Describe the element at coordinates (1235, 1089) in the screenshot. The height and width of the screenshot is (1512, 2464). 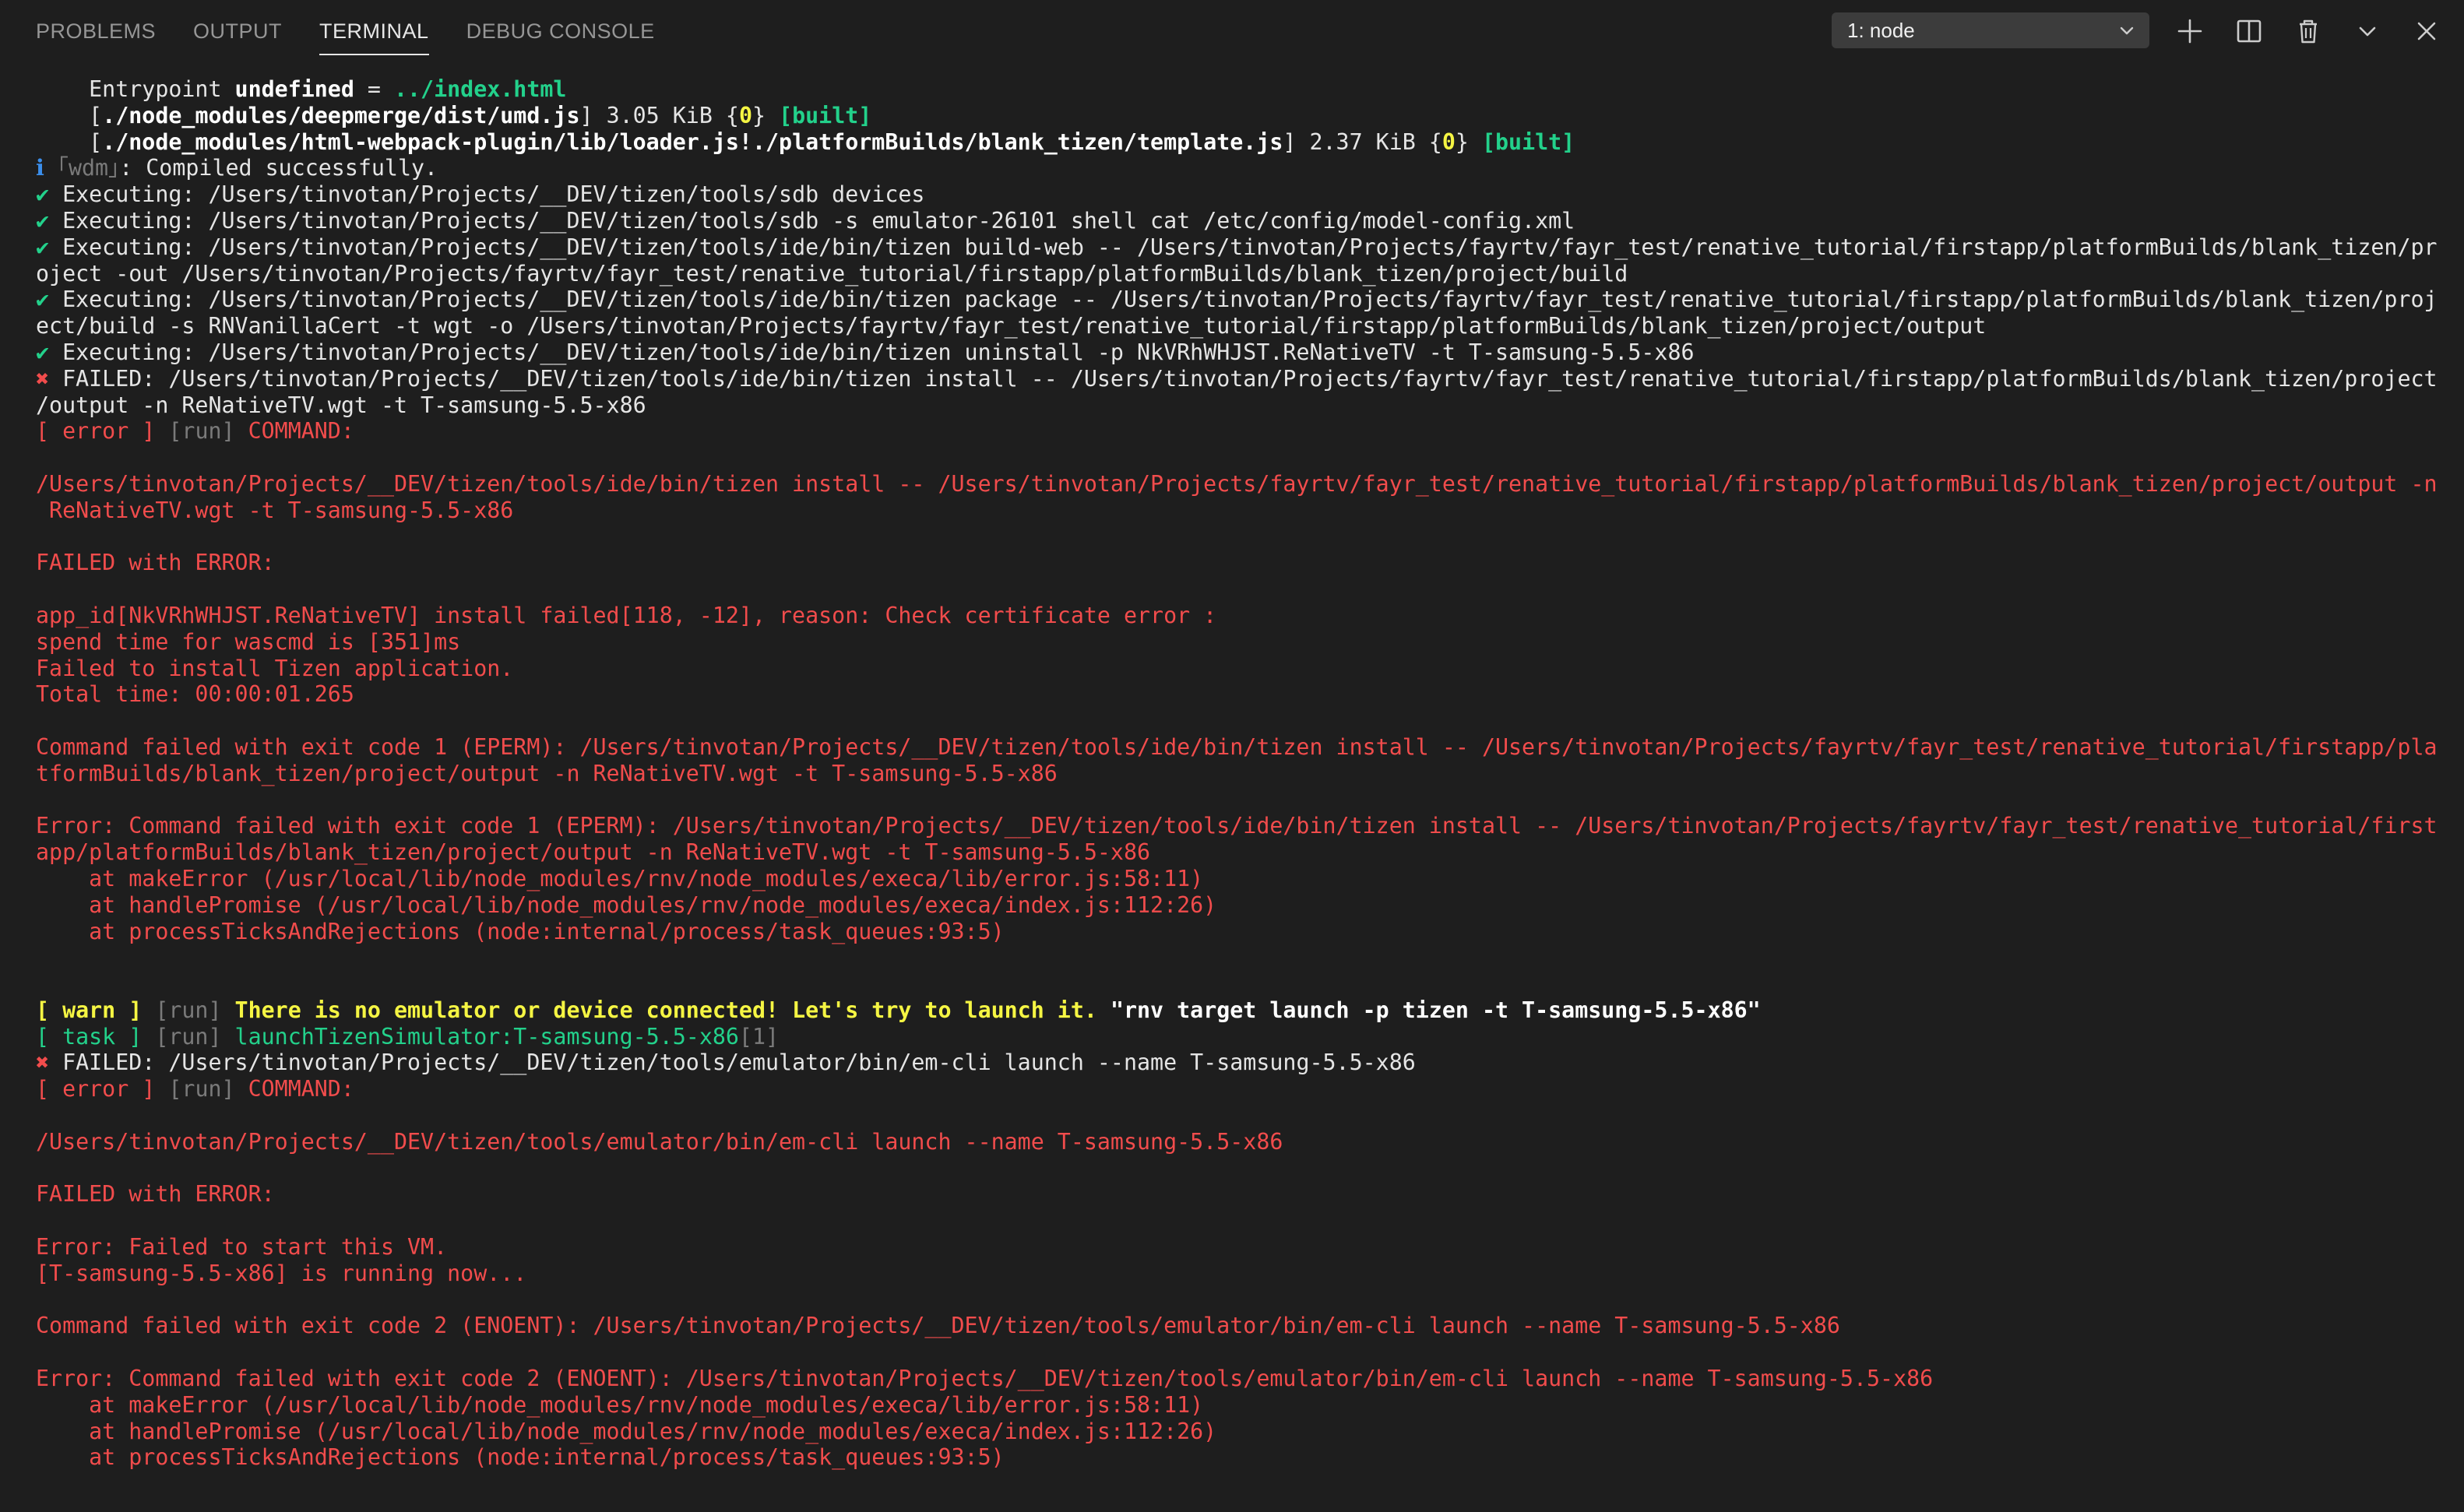
I see `terminal-line: [ error ] [run] COMMAND:` at that location.